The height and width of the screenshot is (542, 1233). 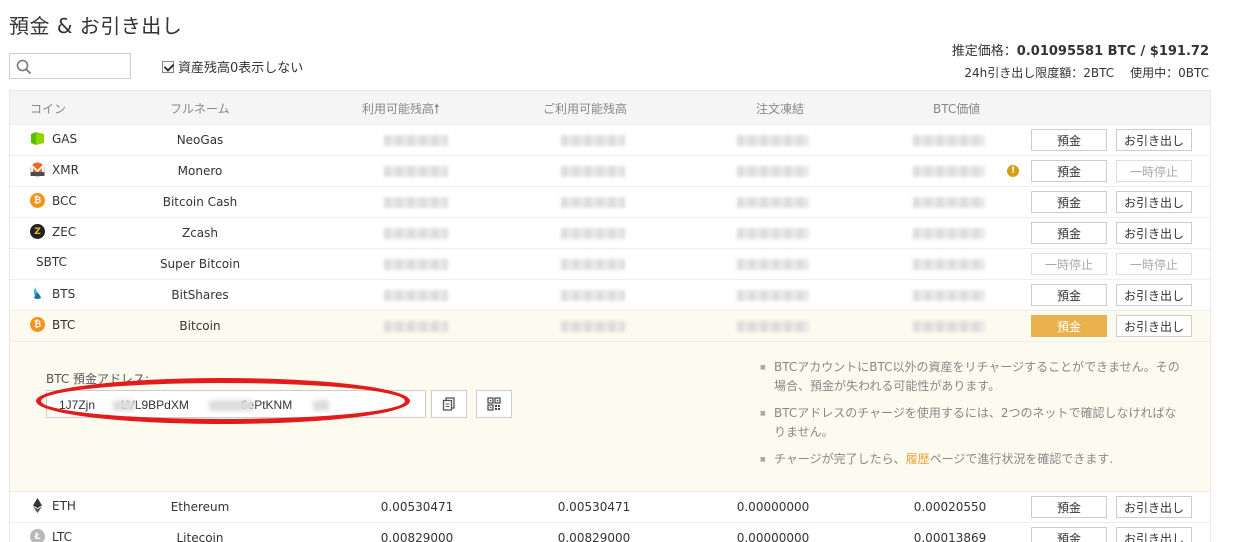 I want to click on note-text: チャージが完了したら、, so click(x=840, y=459).